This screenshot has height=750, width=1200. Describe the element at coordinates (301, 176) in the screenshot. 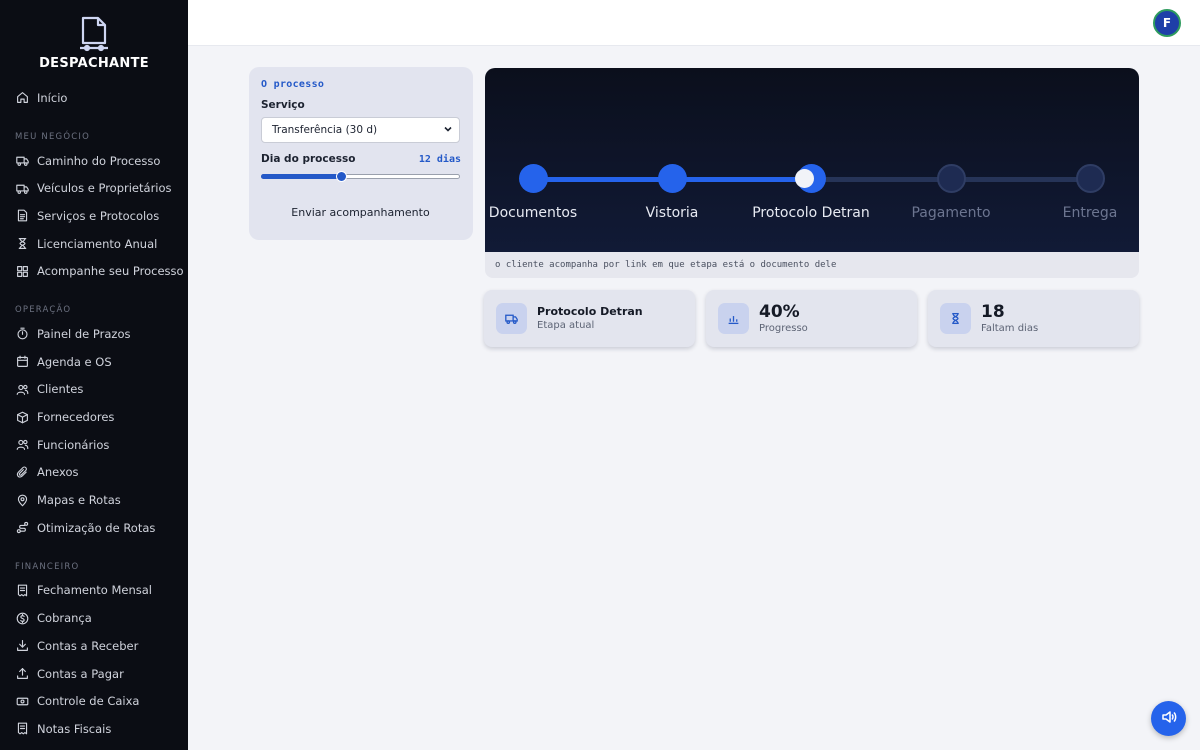

I see `slider-fill` at that location.